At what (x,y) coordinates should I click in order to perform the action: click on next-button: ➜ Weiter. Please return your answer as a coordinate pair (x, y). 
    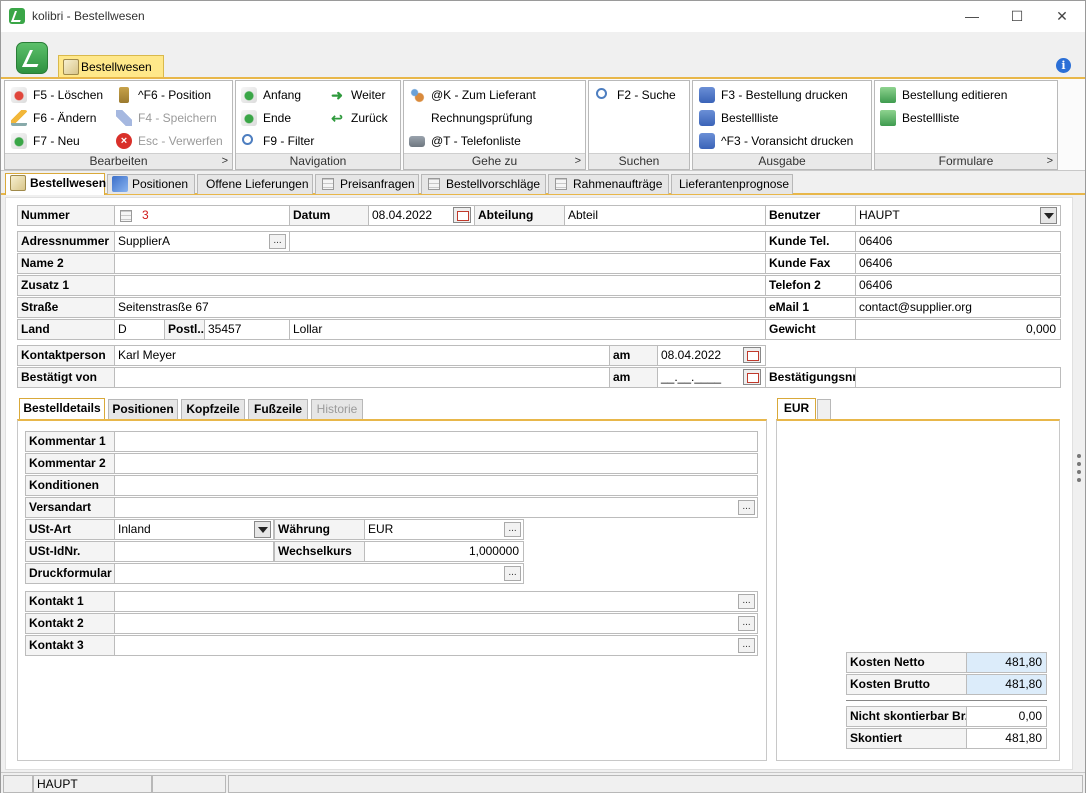
    Looking at the image, I should click on (357, 95).